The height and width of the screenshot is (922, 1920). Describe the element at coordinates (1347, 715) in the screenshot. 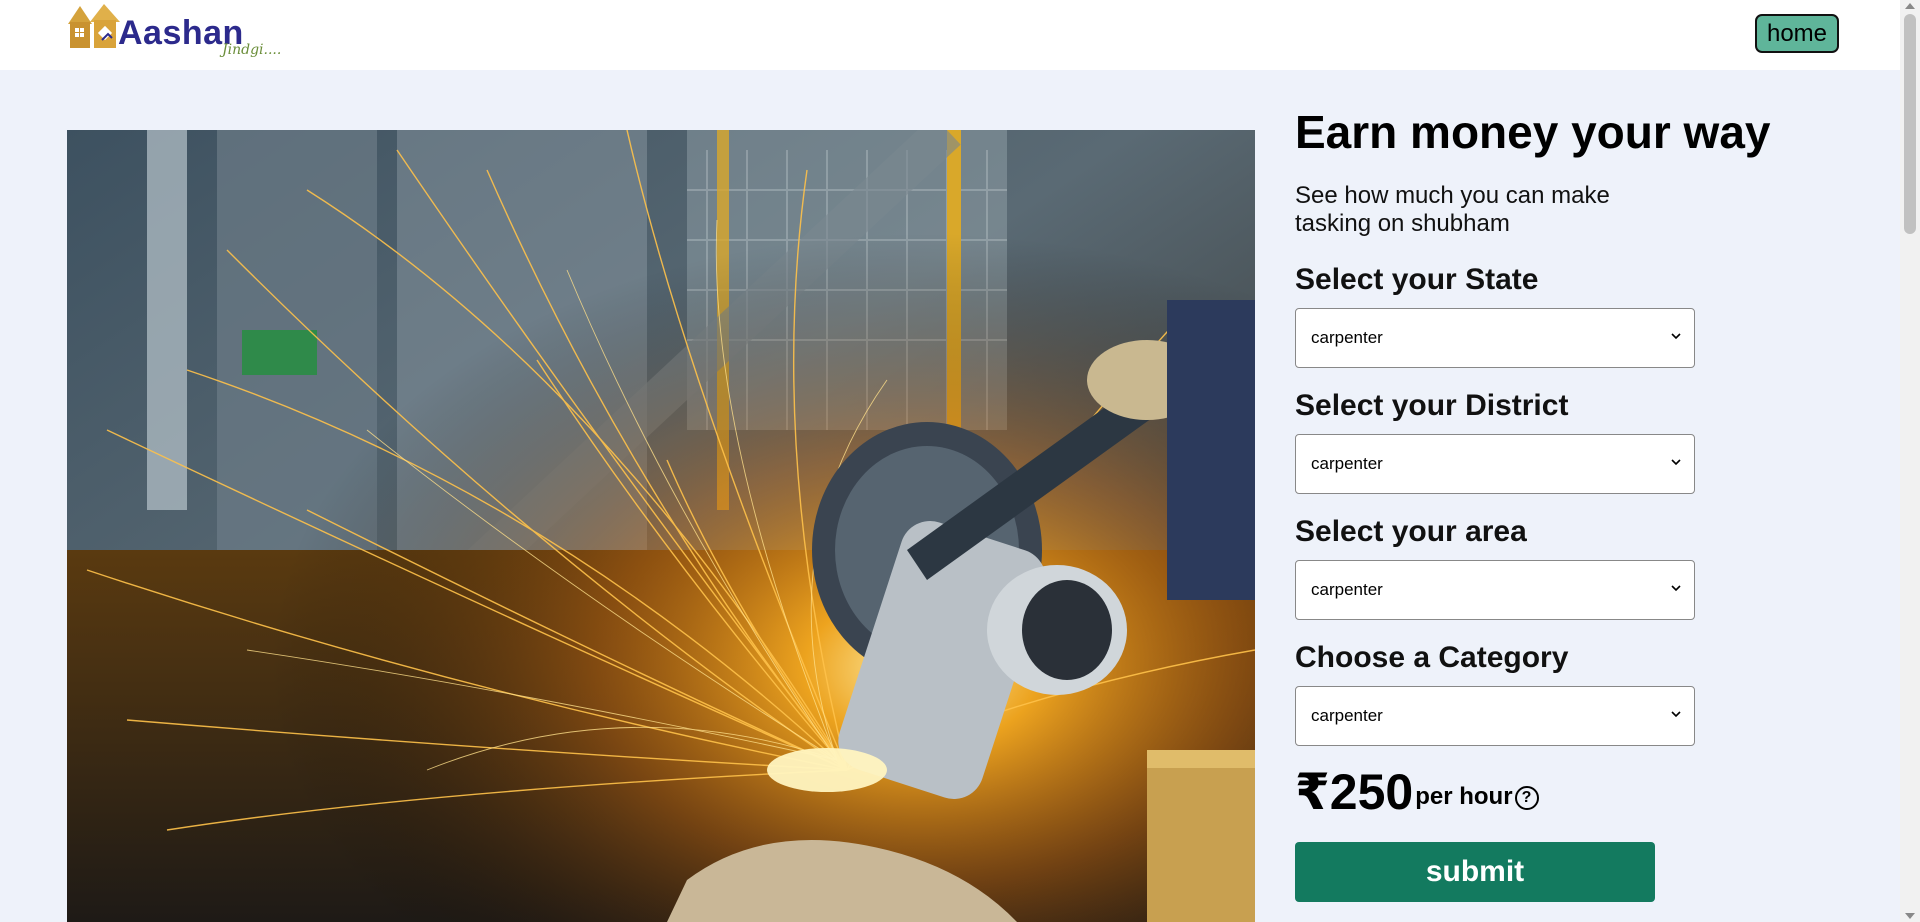

I see `category-select-value: carpenter` at that location.